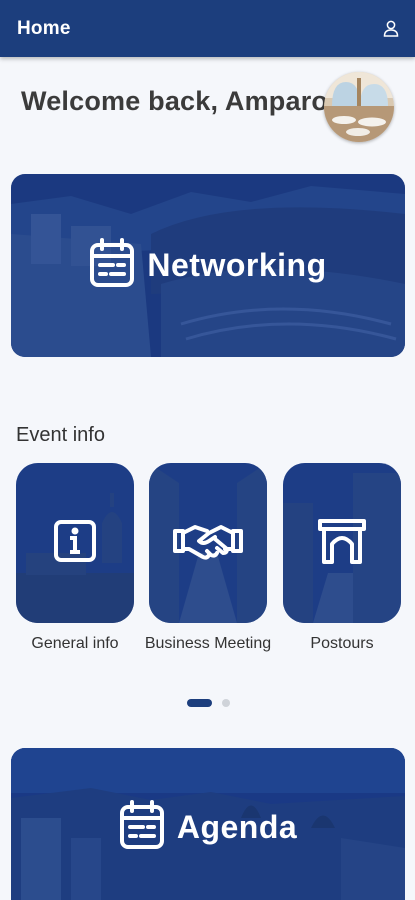  What do you see at coordinates (60, 435) in the screenshot?
I see `event-info-title: Event info` at bounding box center [60, 435].